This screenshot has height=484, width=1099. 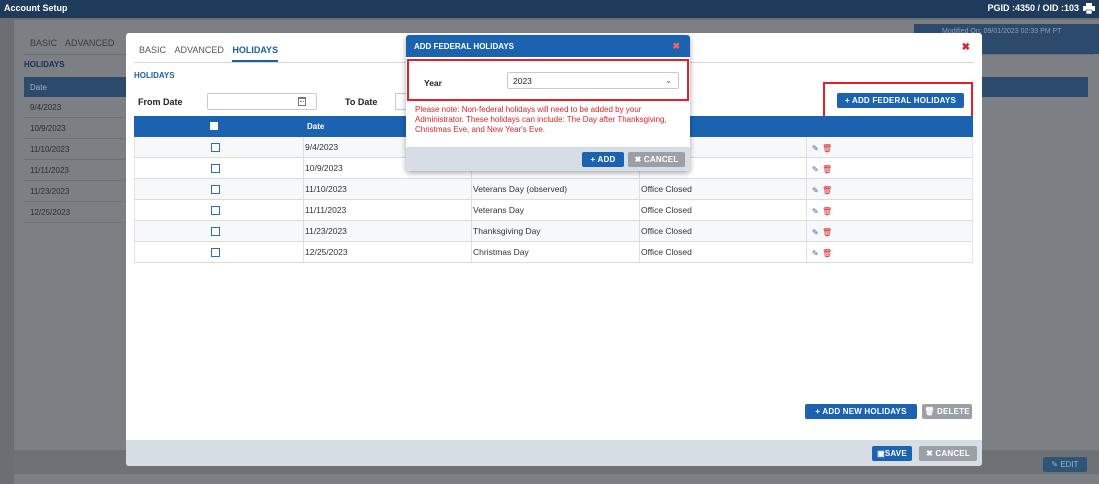 What do you see at coordinates (1089, 8) in the screenshot?
I see `print-icon` at bounding box center [1089, 8].